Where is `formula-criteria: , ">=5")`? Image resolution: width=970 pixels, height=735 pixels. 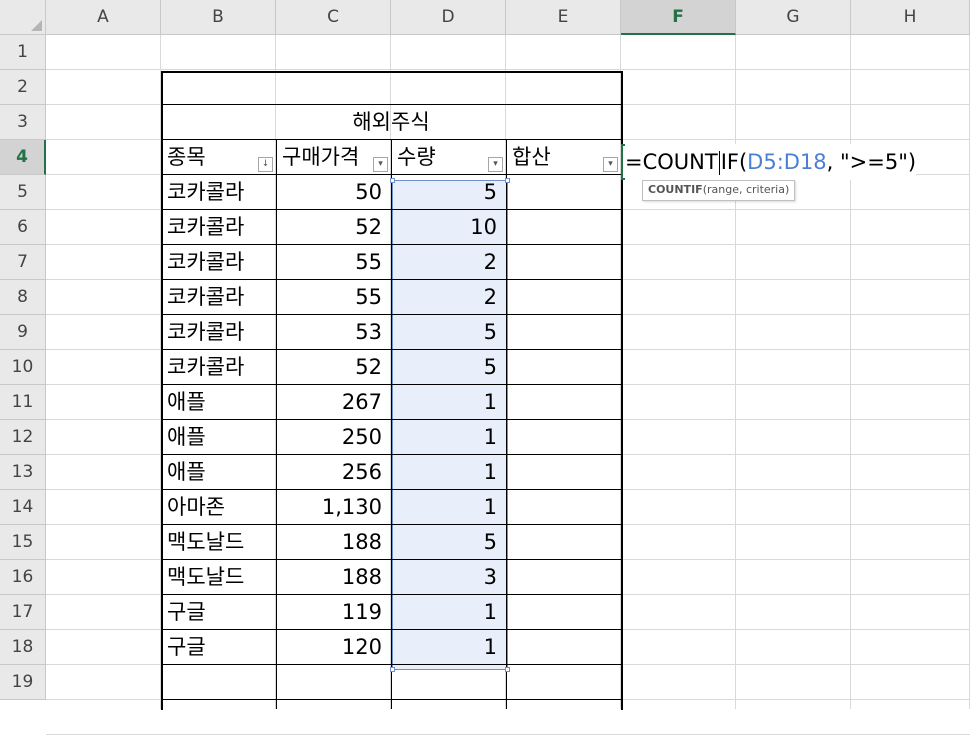
formula-criteria: , ">=5") is located at coordinates (871, 162).